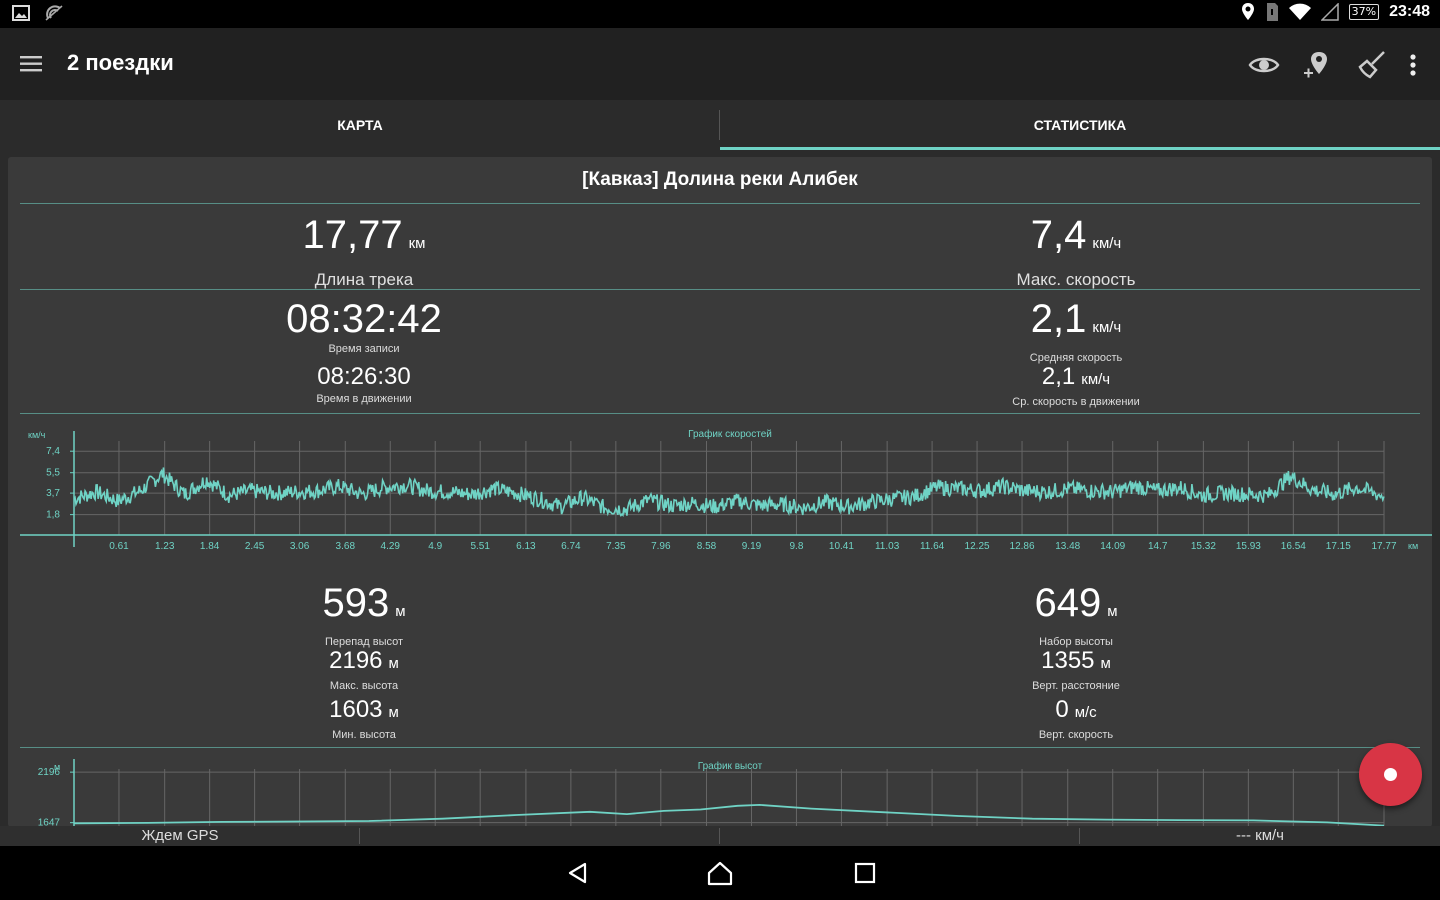 This screenshot has width=1440, height=900. I want to click on x-tick-label: 12.86, so click(1022, 546).